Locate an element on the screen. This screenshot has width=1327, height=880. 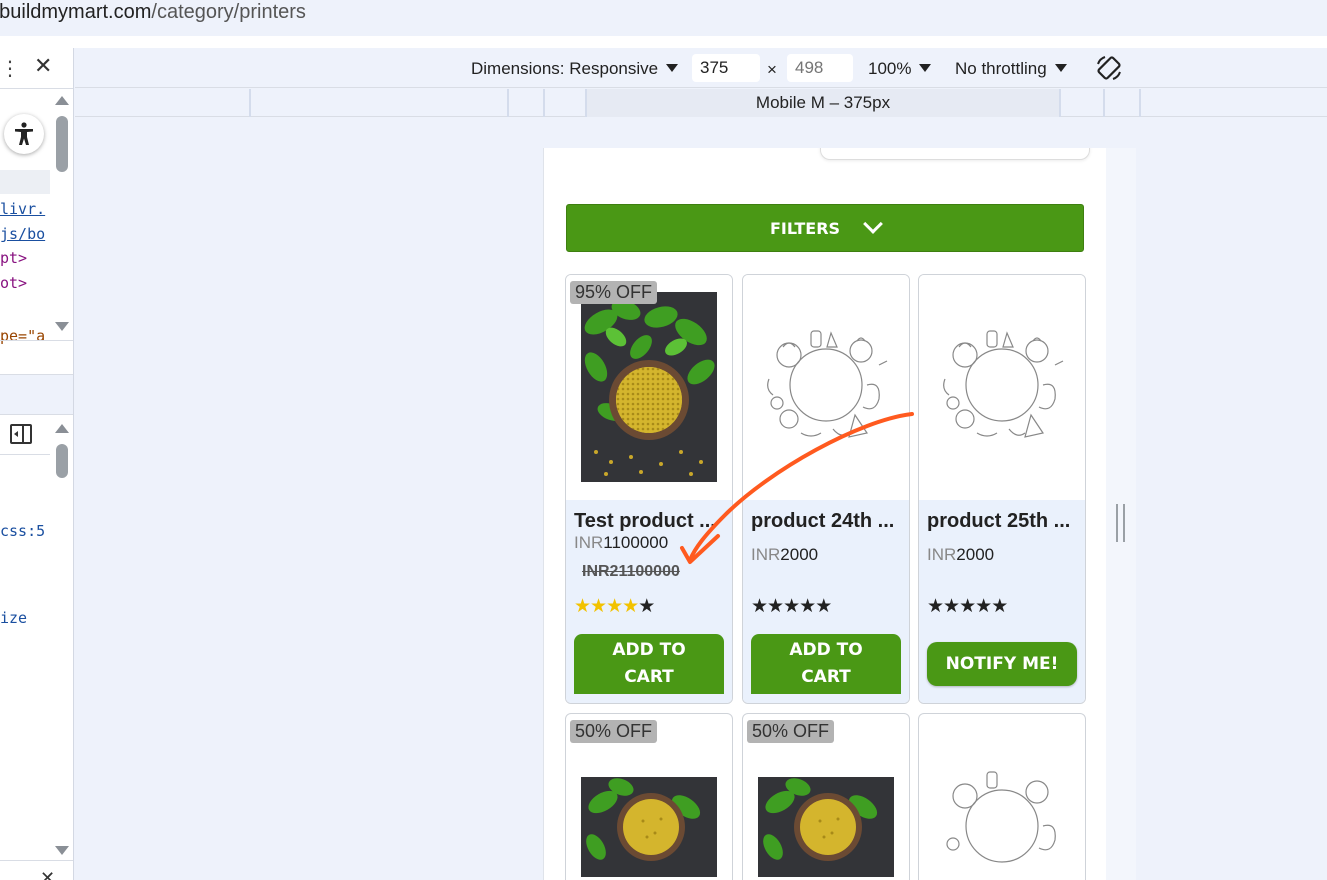
device-width-bar: Mobile M – 375px is located at coordinates (823, 103).